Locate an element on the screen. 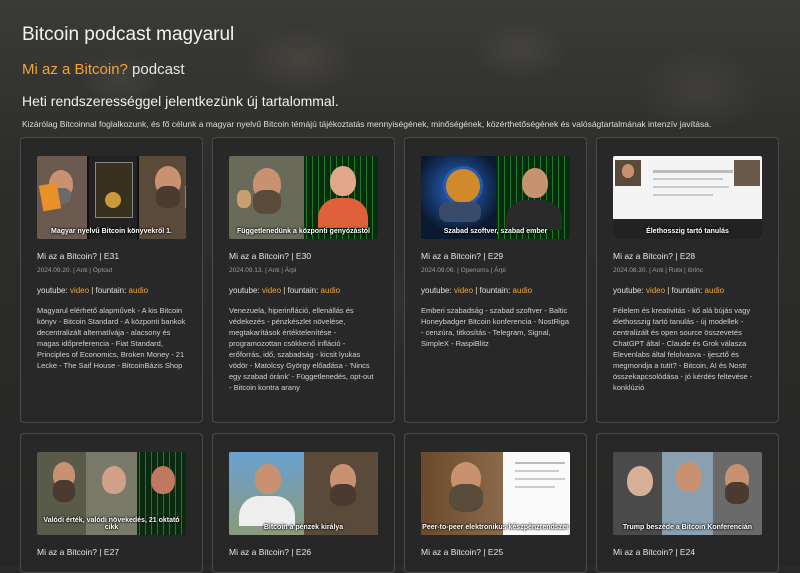  thumbnail-caption: Élethosszig tartó tanulás is located at coordinates (687, 231).